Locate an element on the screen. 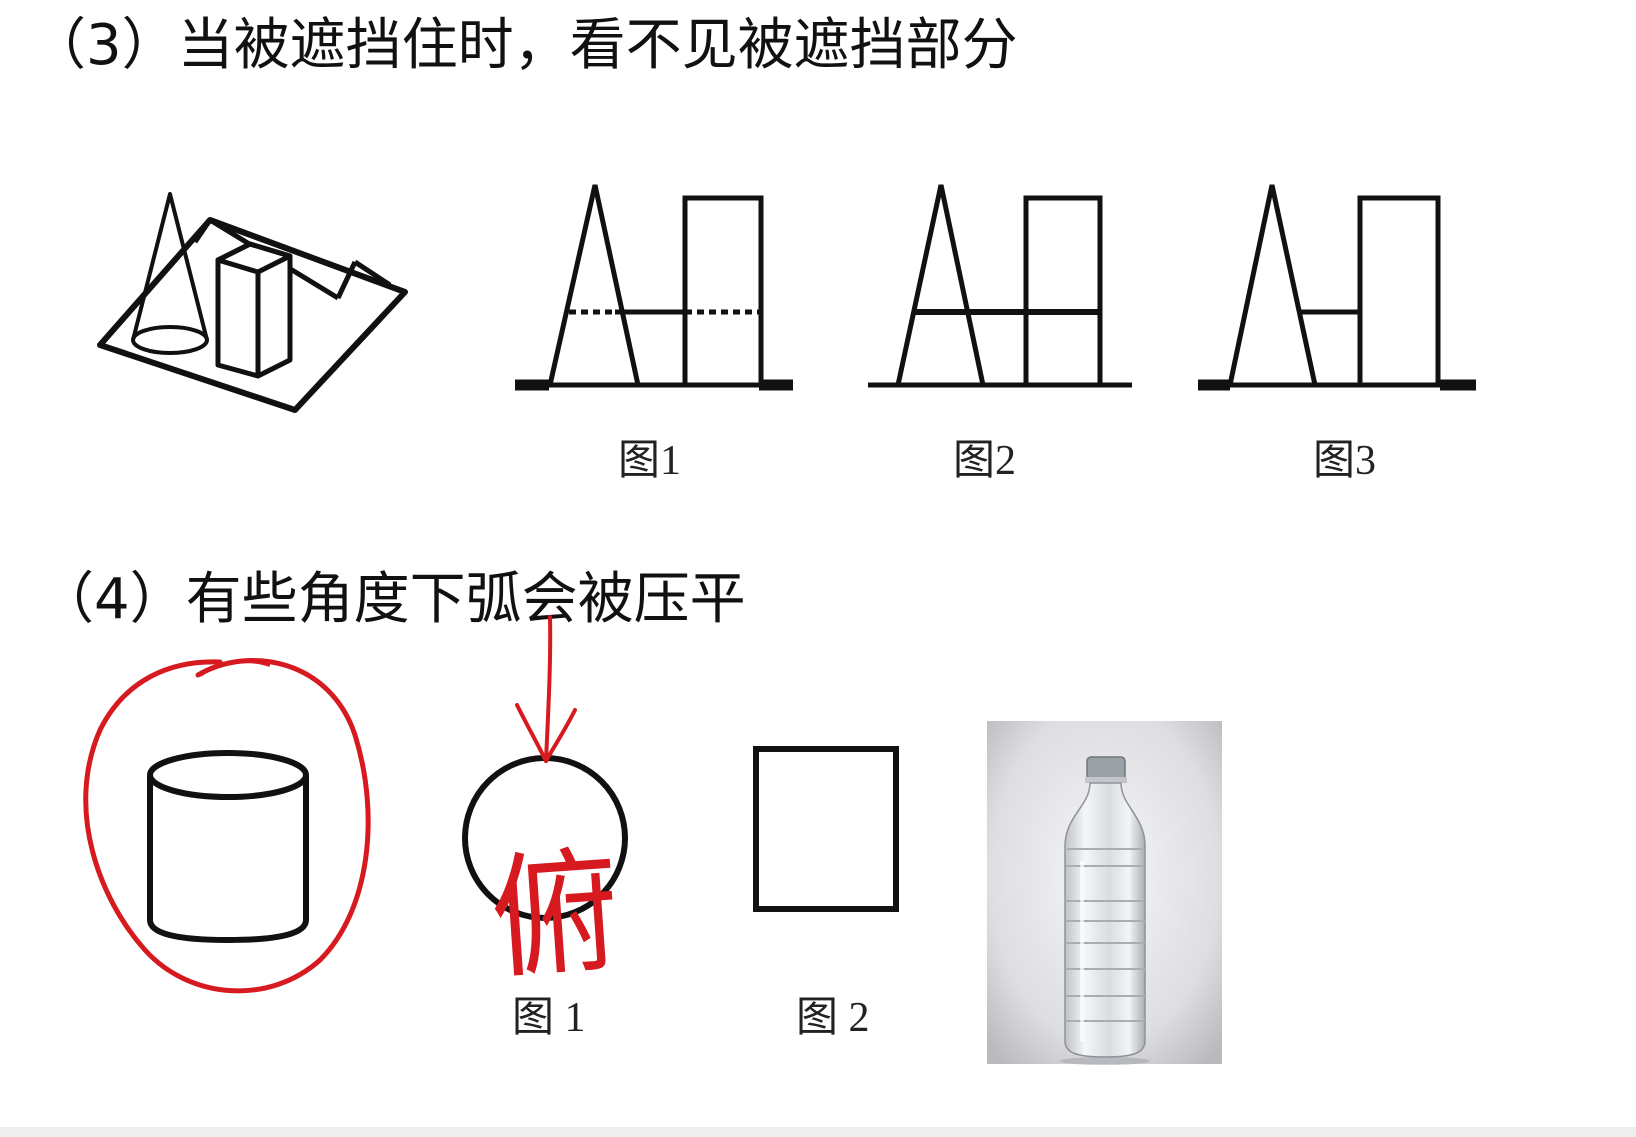 The height and width of the screenshot is (1137, 1636). figure-label-3-2: 图2 is located at coordinates (985, 461).